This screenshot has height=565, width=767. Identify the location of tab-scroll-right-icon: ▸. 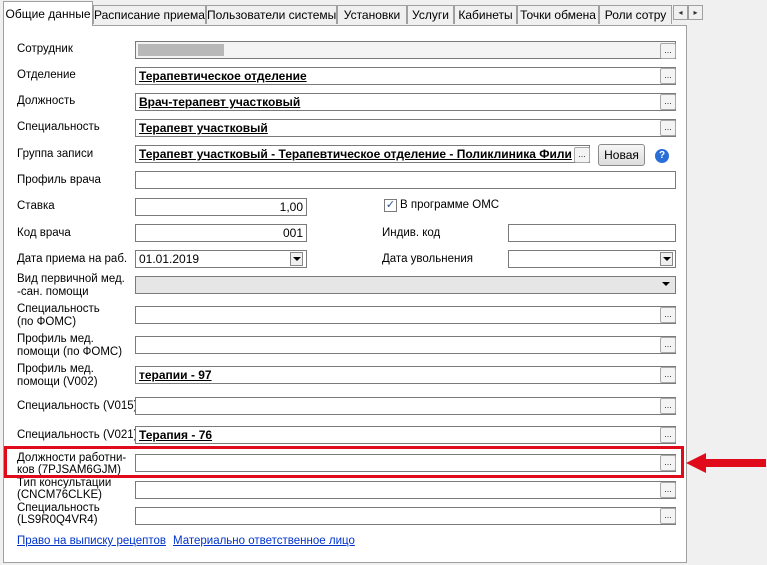
(695, 12).